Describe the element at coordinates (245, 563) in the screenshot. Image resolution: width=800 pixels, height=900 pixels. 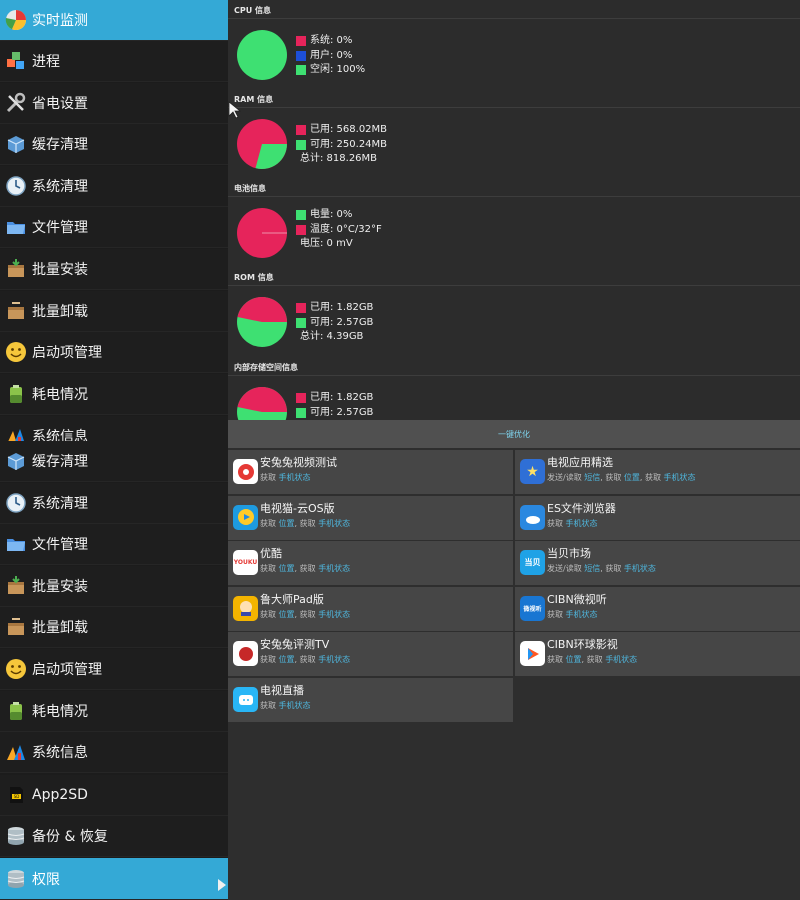
I see `youku-icon: YOUKU` at that location.